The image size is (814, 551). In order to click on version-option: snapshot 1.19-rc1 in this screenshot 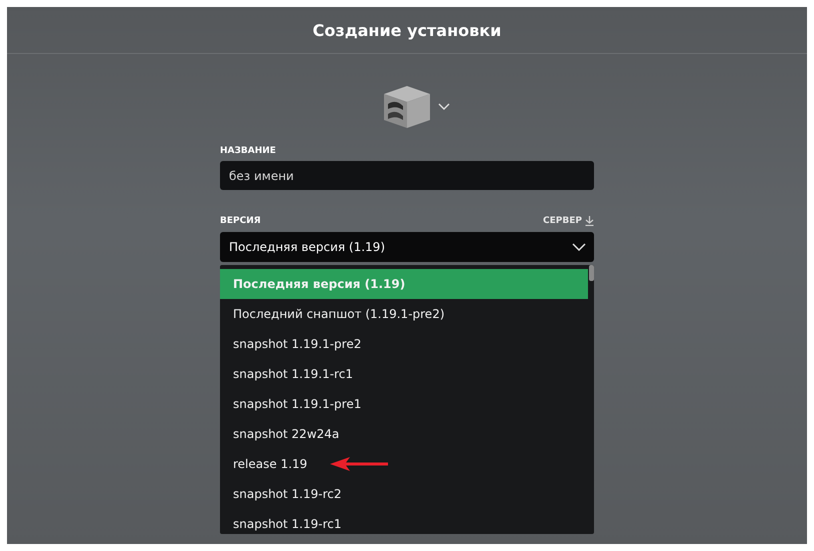, I will do `click(404, 521)`.